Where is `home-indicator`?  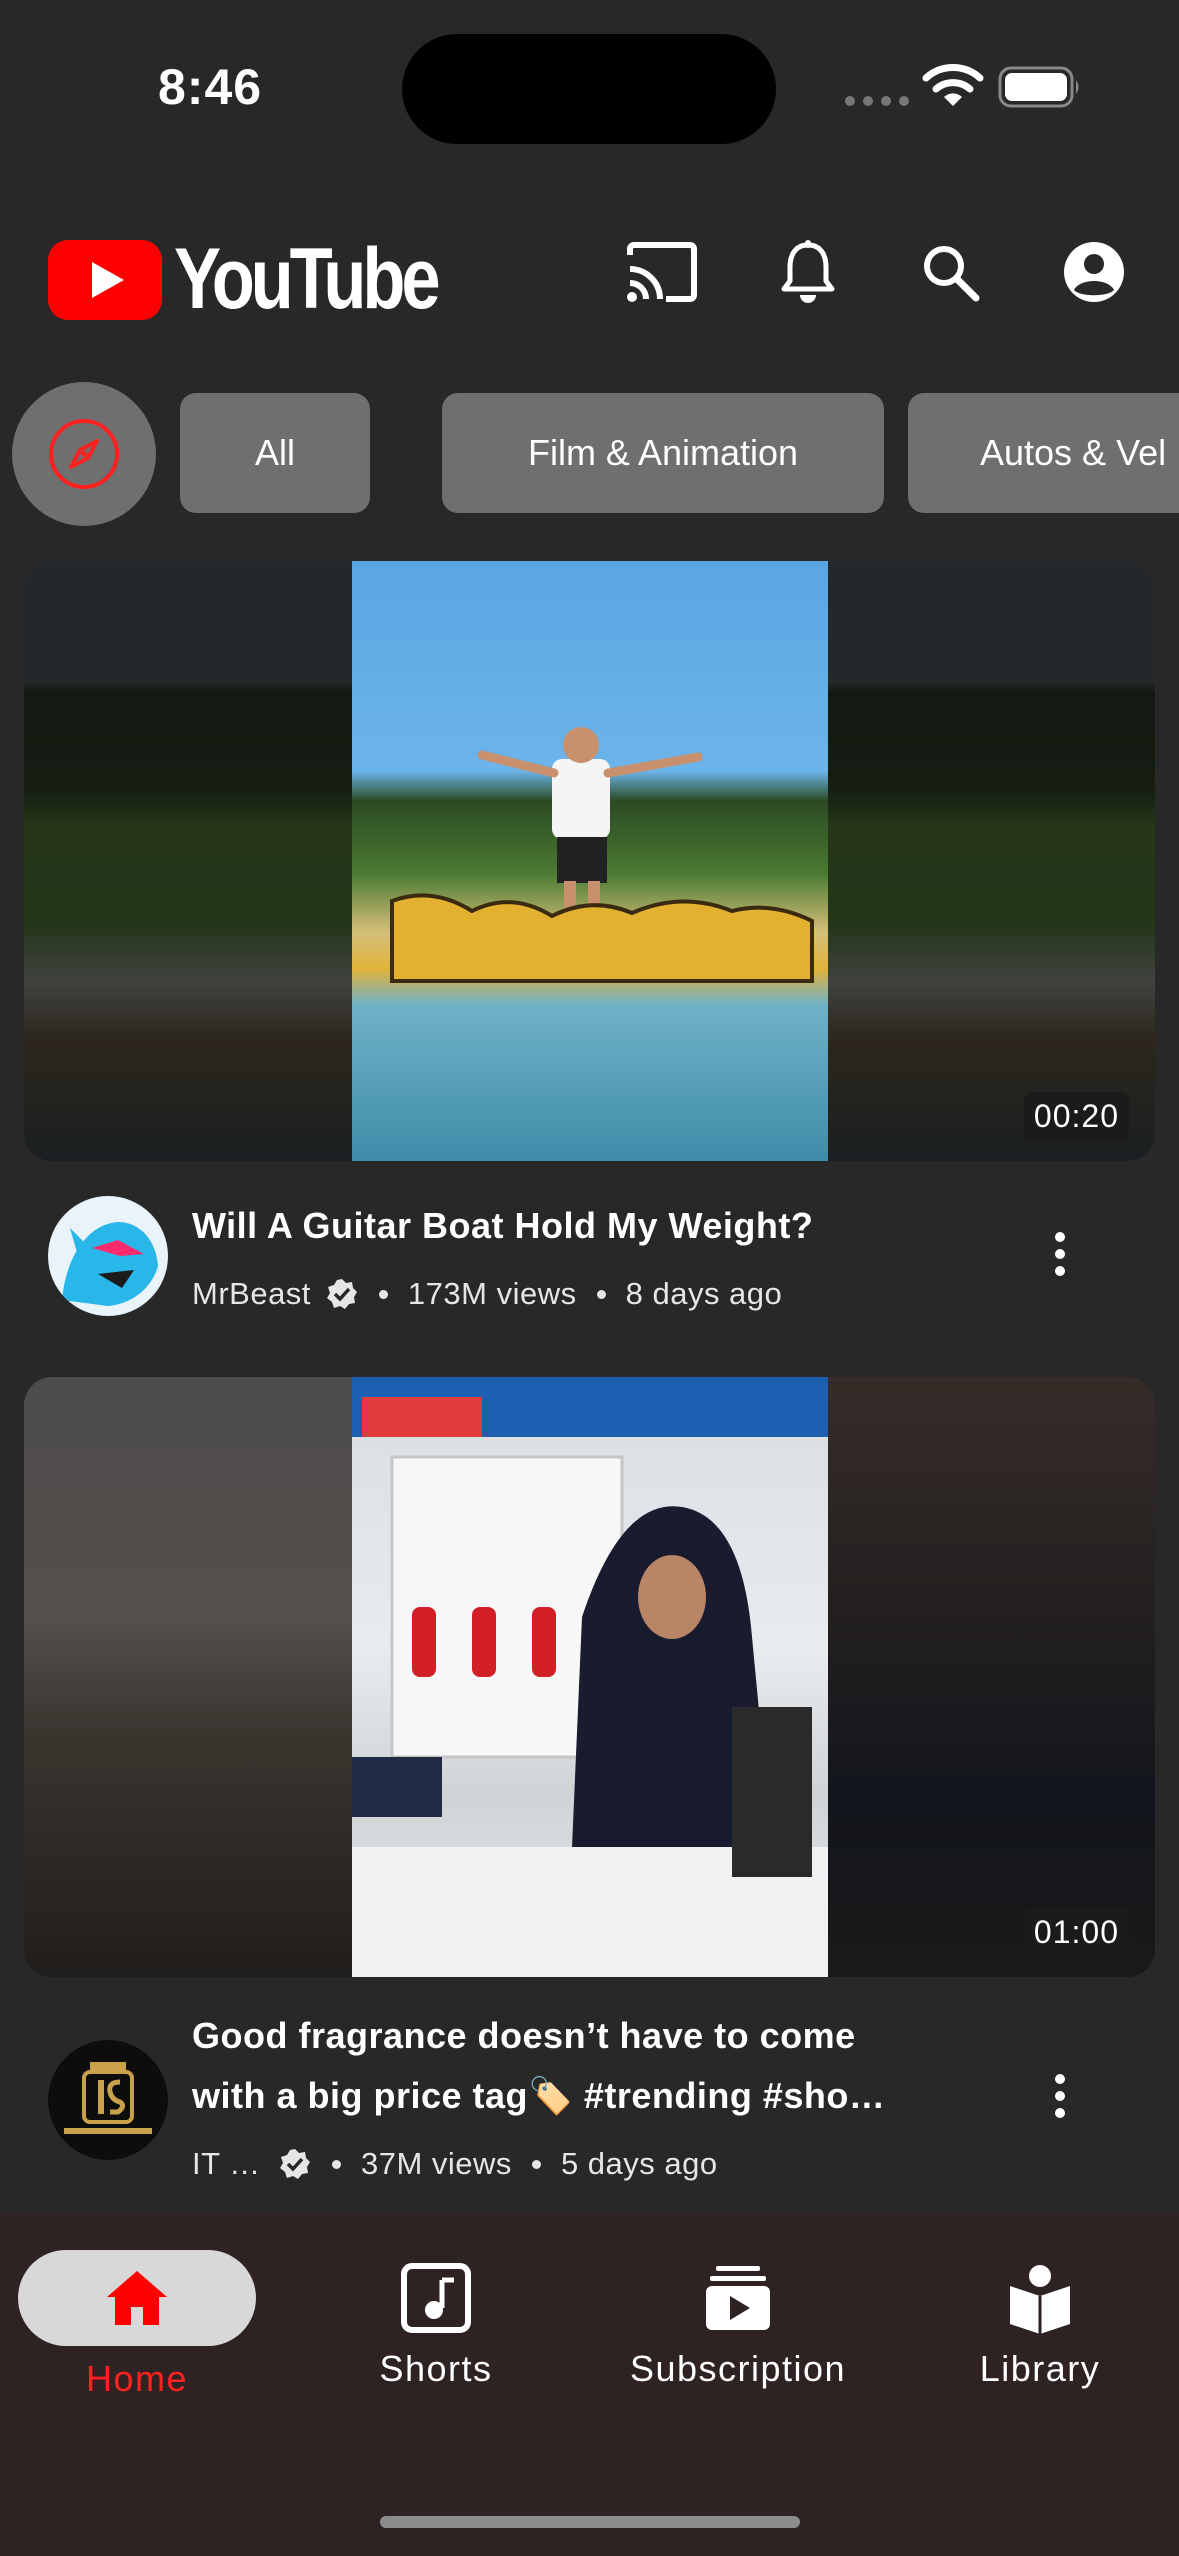
home-indicator is located at coordinates (590, 2522).